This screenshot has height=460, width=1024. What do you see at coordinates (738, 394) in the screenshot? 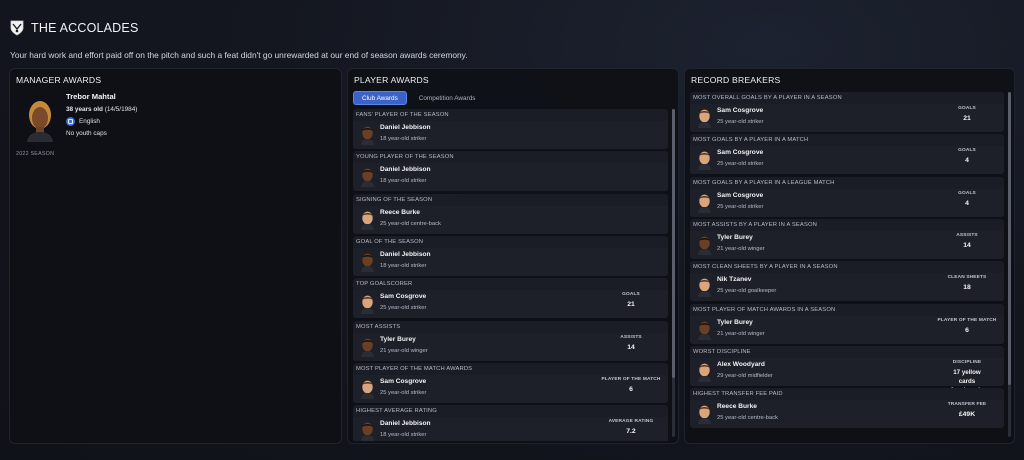
I see `award-label: HIGHEST TRANSFER FEE PAID` at bounding box center [738, 394].